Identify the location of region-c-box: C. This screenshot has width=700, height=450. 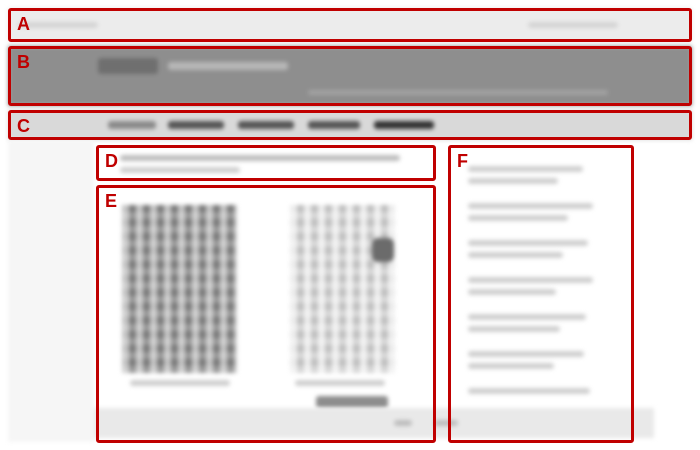
(350, 125).